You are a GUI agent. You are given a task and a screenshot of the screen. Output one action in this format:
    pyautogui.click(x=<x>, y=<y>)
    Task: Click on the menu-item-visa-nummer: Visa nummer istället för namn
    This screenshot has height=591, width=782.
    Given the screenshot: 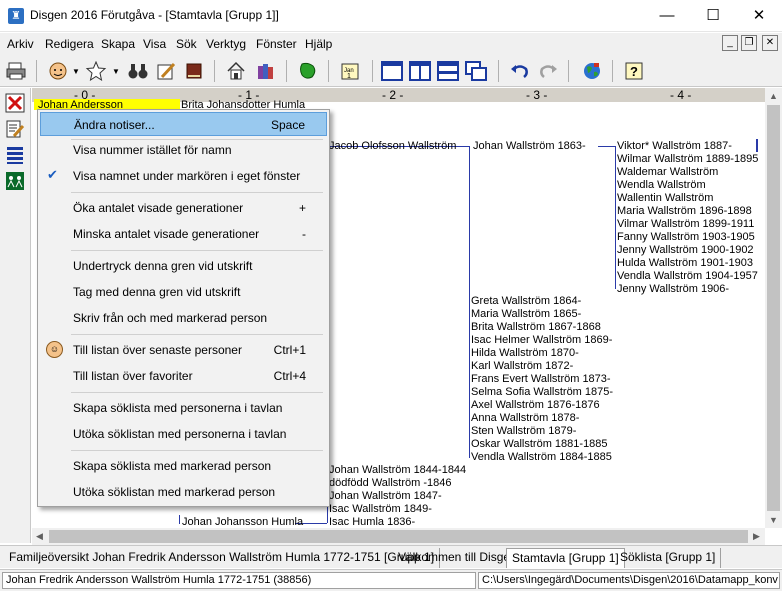 What is the action you would take?
    pyautogui.click(x=183, y=150)
    